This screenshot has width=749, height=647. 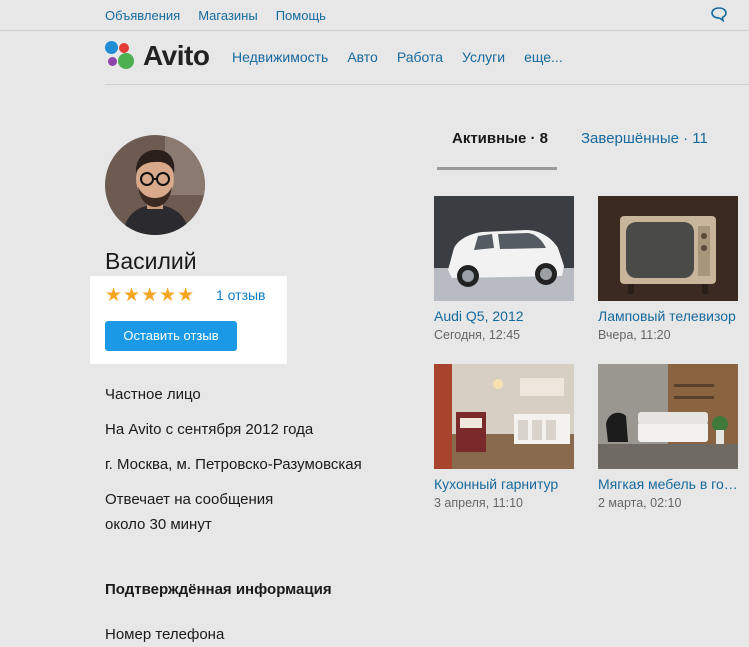 I want to click on avatar, so click(x=155, y=185).